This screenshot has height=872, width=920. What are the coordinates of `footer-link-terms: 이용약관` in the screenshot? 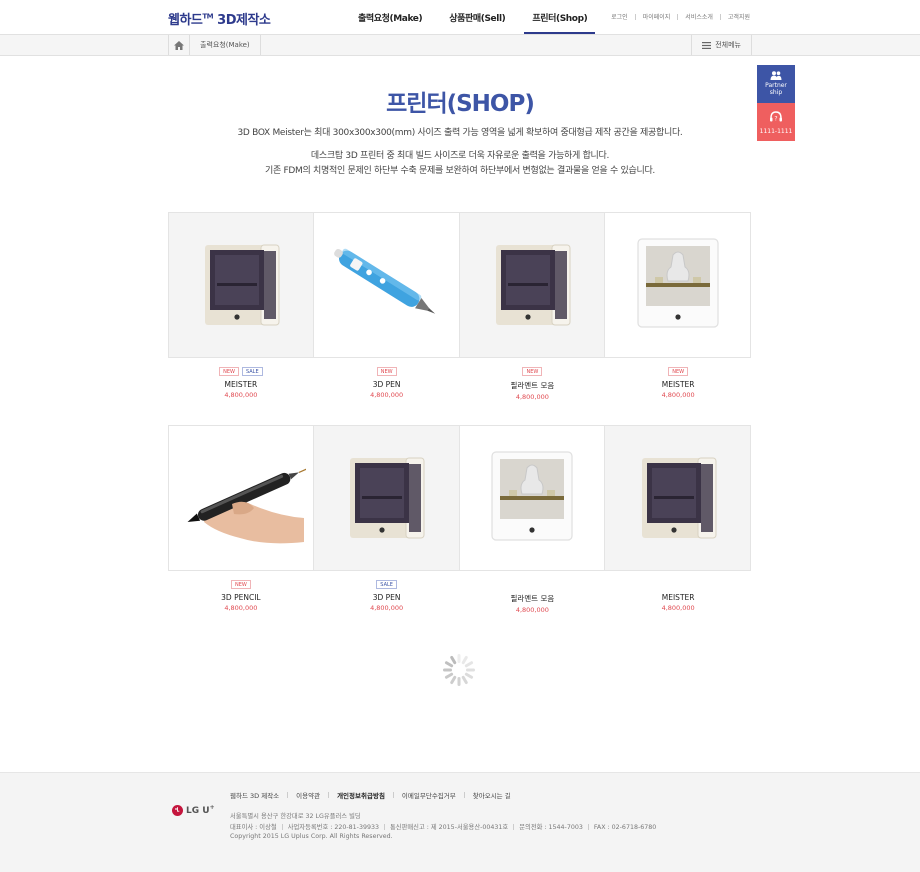 It's located at (308, 795).